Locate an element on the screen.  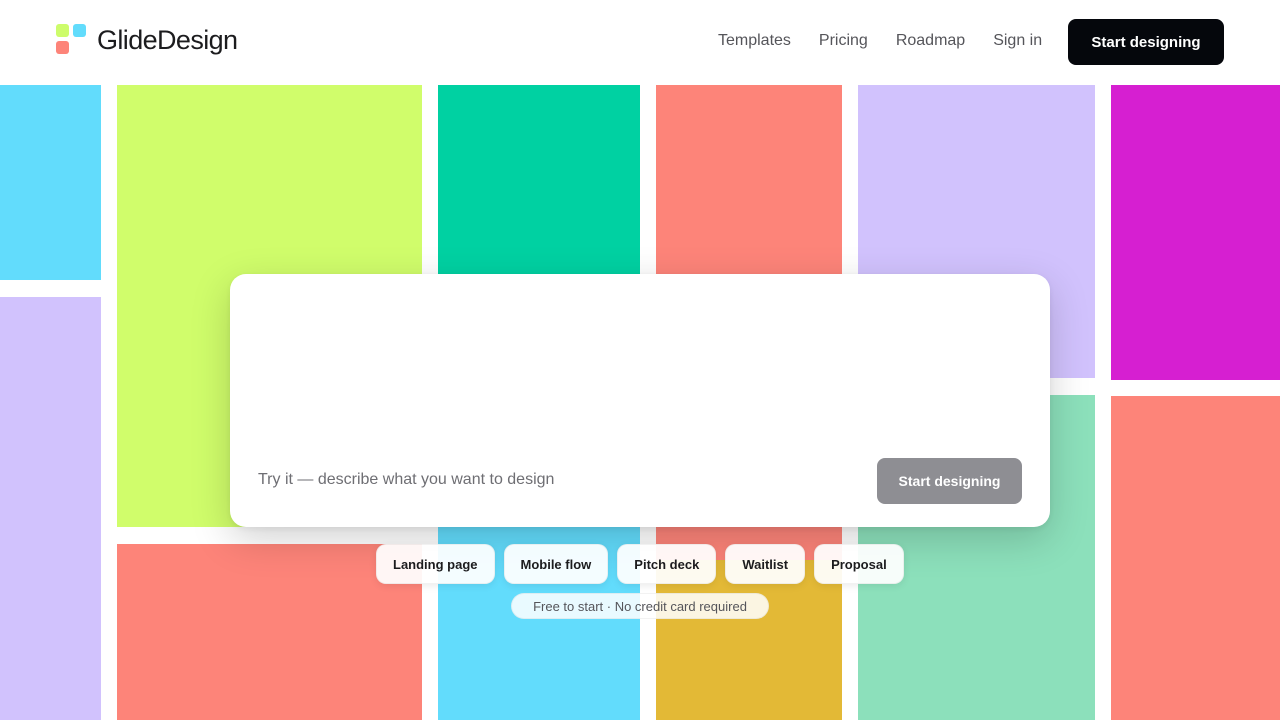
logo-mark-icon is located at coordinates (72, 40).